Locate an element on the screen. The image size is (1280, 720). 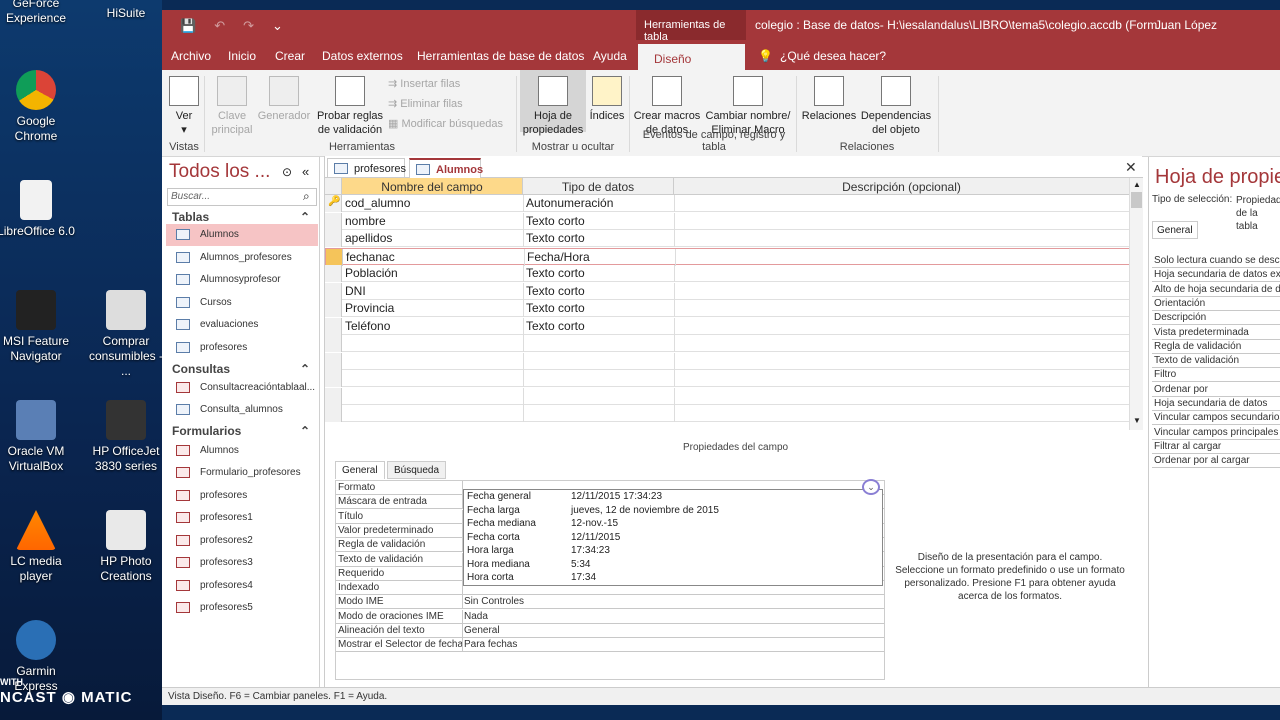
field-name-cell: nombre is located at coordinates (365, 221).